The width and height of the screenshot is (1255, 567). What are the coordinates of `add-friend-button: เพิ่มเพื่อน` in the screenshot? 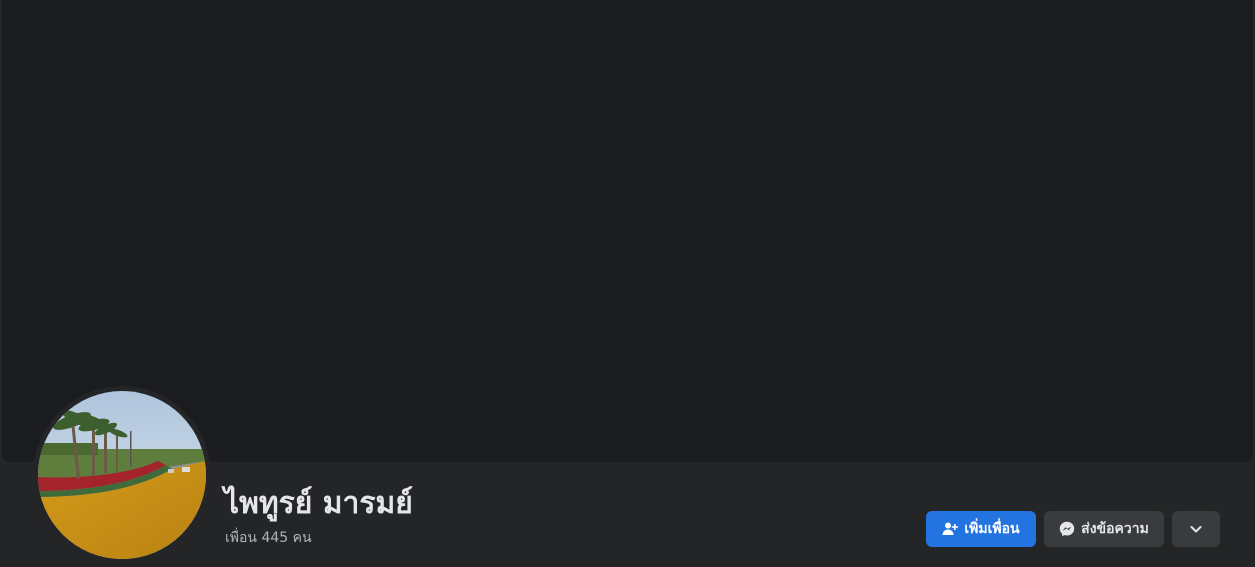 It's located at (981, 529).